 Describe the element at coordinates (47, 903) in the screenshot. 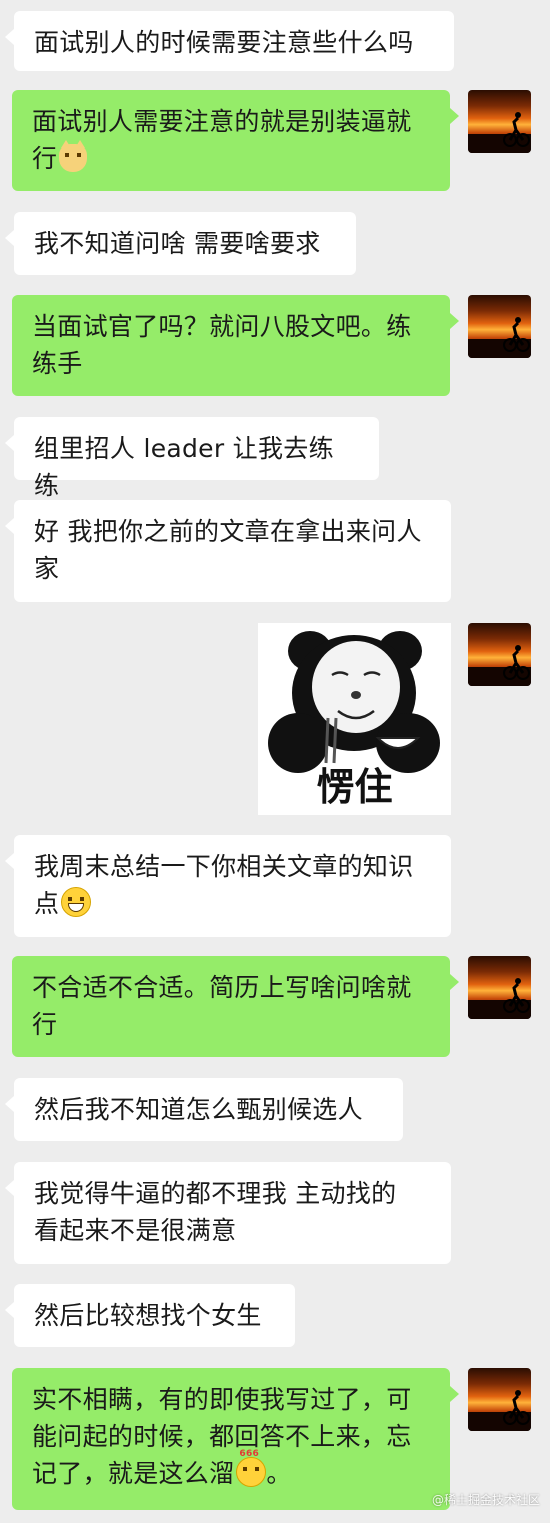

I see `message-text: 点` at that location.